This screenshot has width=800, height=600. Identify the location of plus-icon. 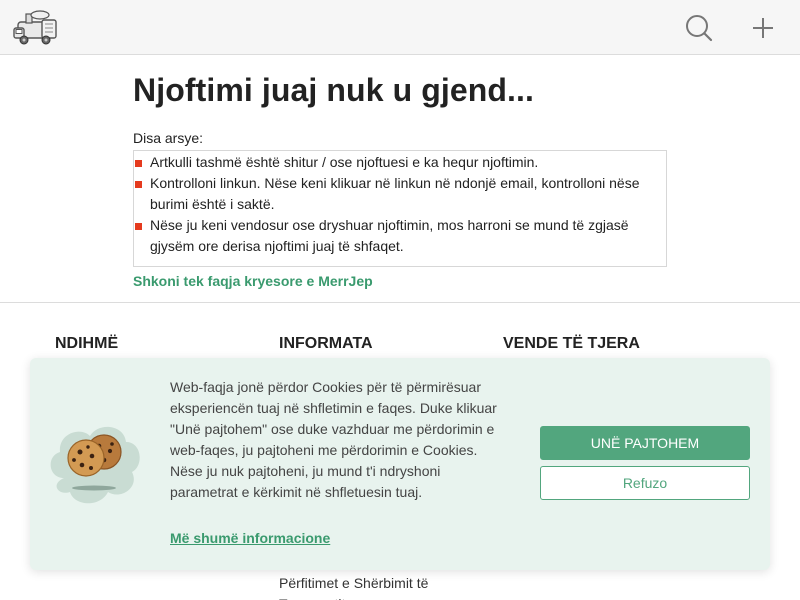
(763, 28).